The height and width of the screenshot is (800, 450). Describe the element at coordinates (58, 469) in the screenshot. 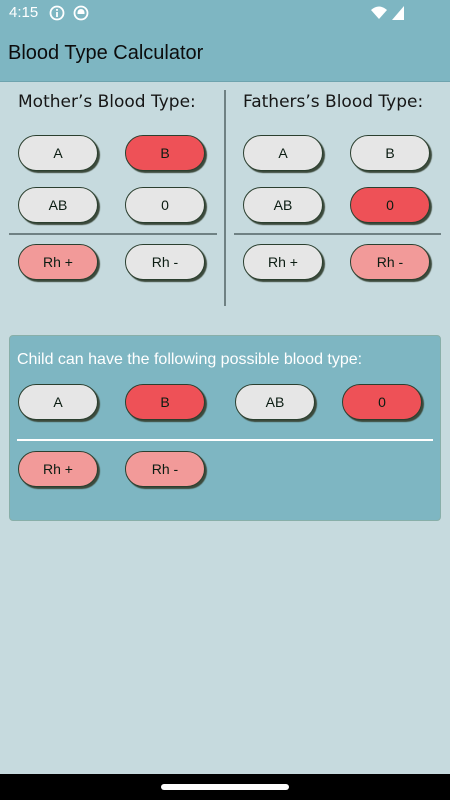

I see `child-rh-positive-button: Rh +` at that location.